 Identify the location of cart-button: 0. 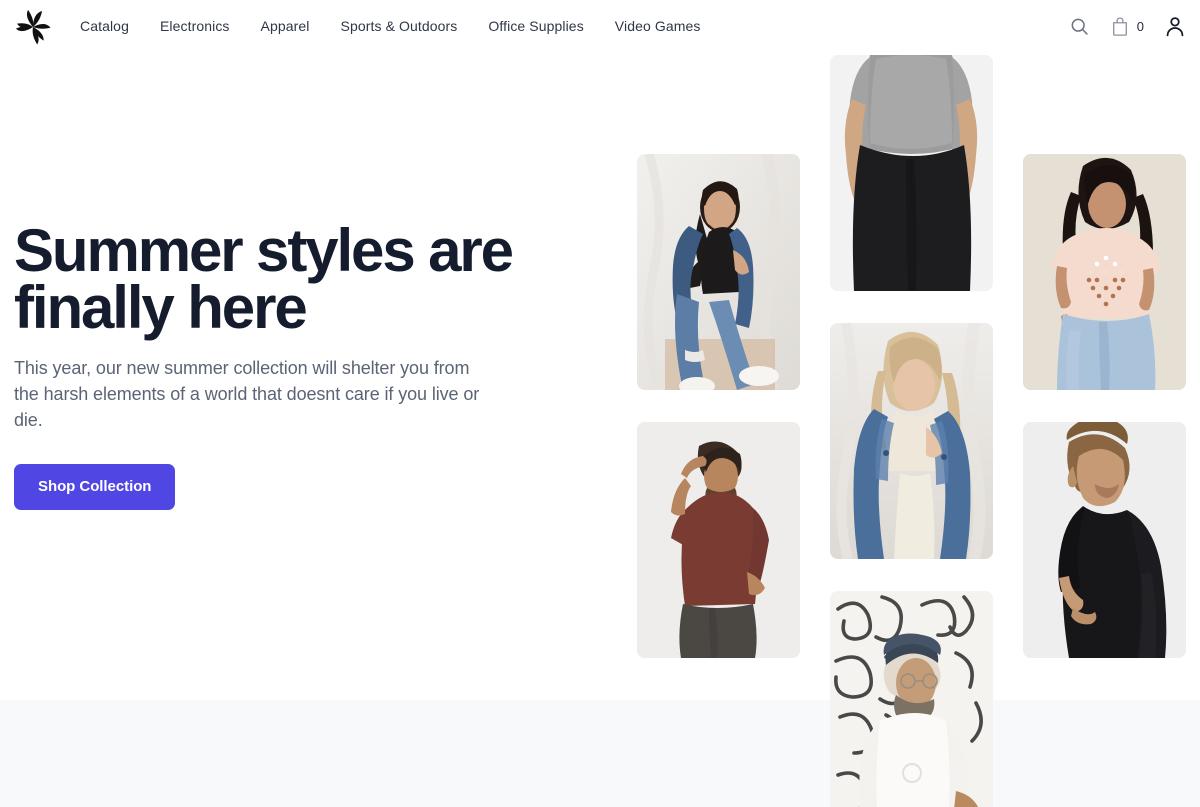
(1127, 26).